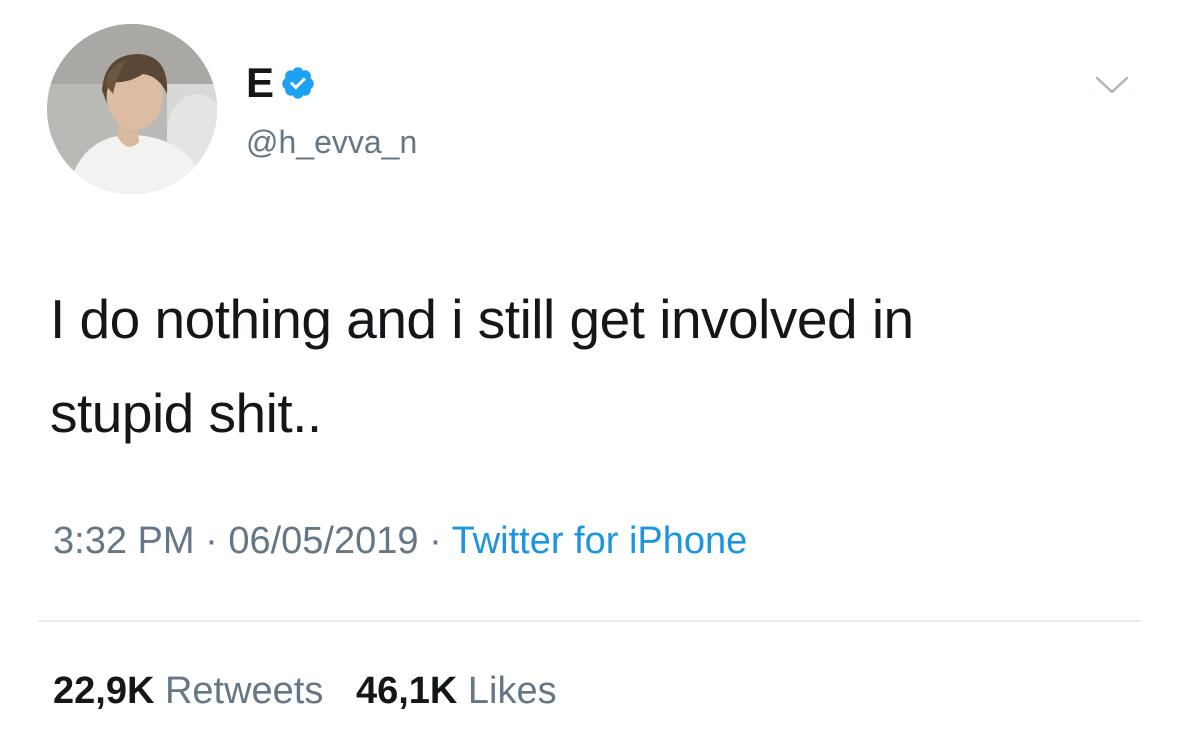 Image resolution: width=1179 pixels, height=741 pixels. Describe the element at coordinates (323, 541) in the screenshot. I see `tweet-date: 06/05/2019` at that location.